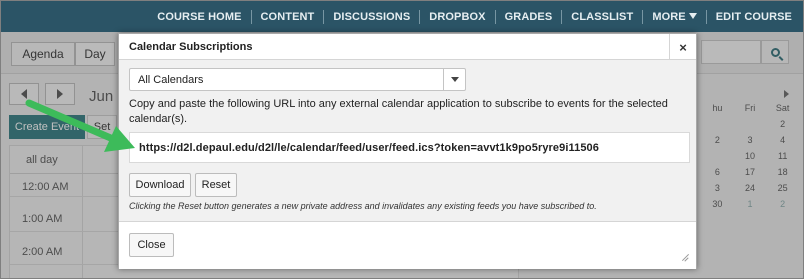  Describe the element at coordinates (684, 257) in the screenshot. I see `resize-handle-icon` at that location.